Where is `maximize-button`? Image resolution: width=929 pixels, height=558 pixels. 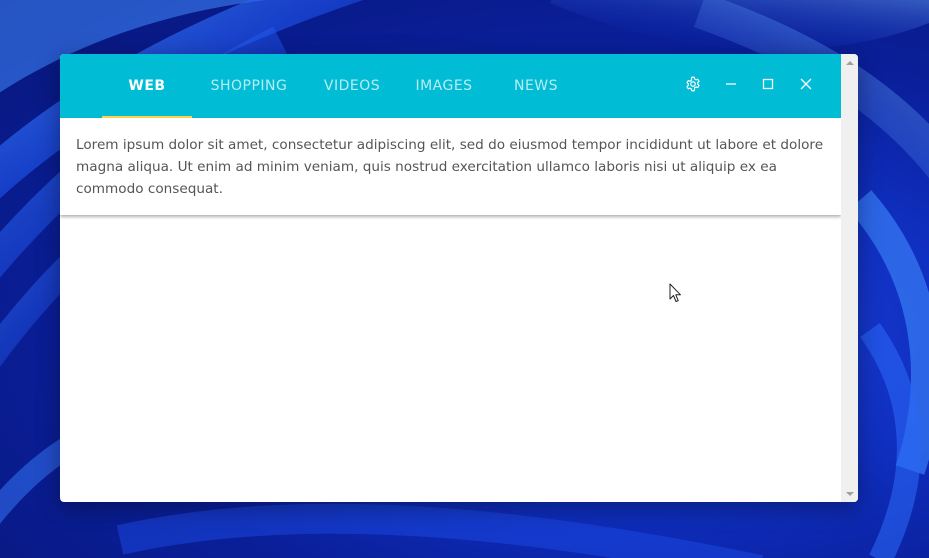
maximize-button is located at coordinates (768, 84).